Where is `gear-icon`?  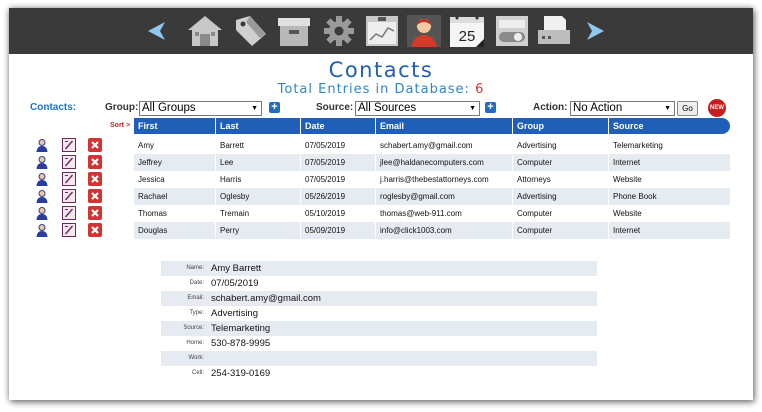 gear-icon is located at coordinates (339, 31).